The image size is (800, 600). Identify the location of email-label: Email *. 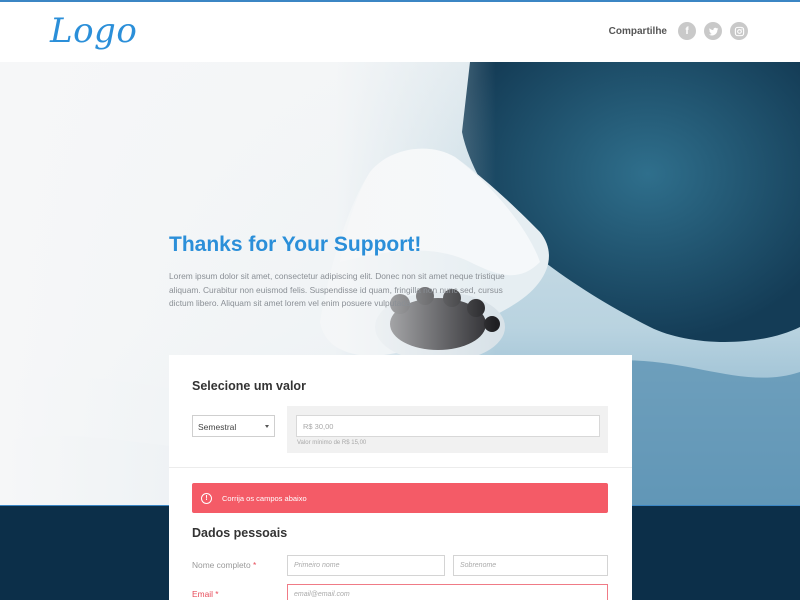
(205, 594).